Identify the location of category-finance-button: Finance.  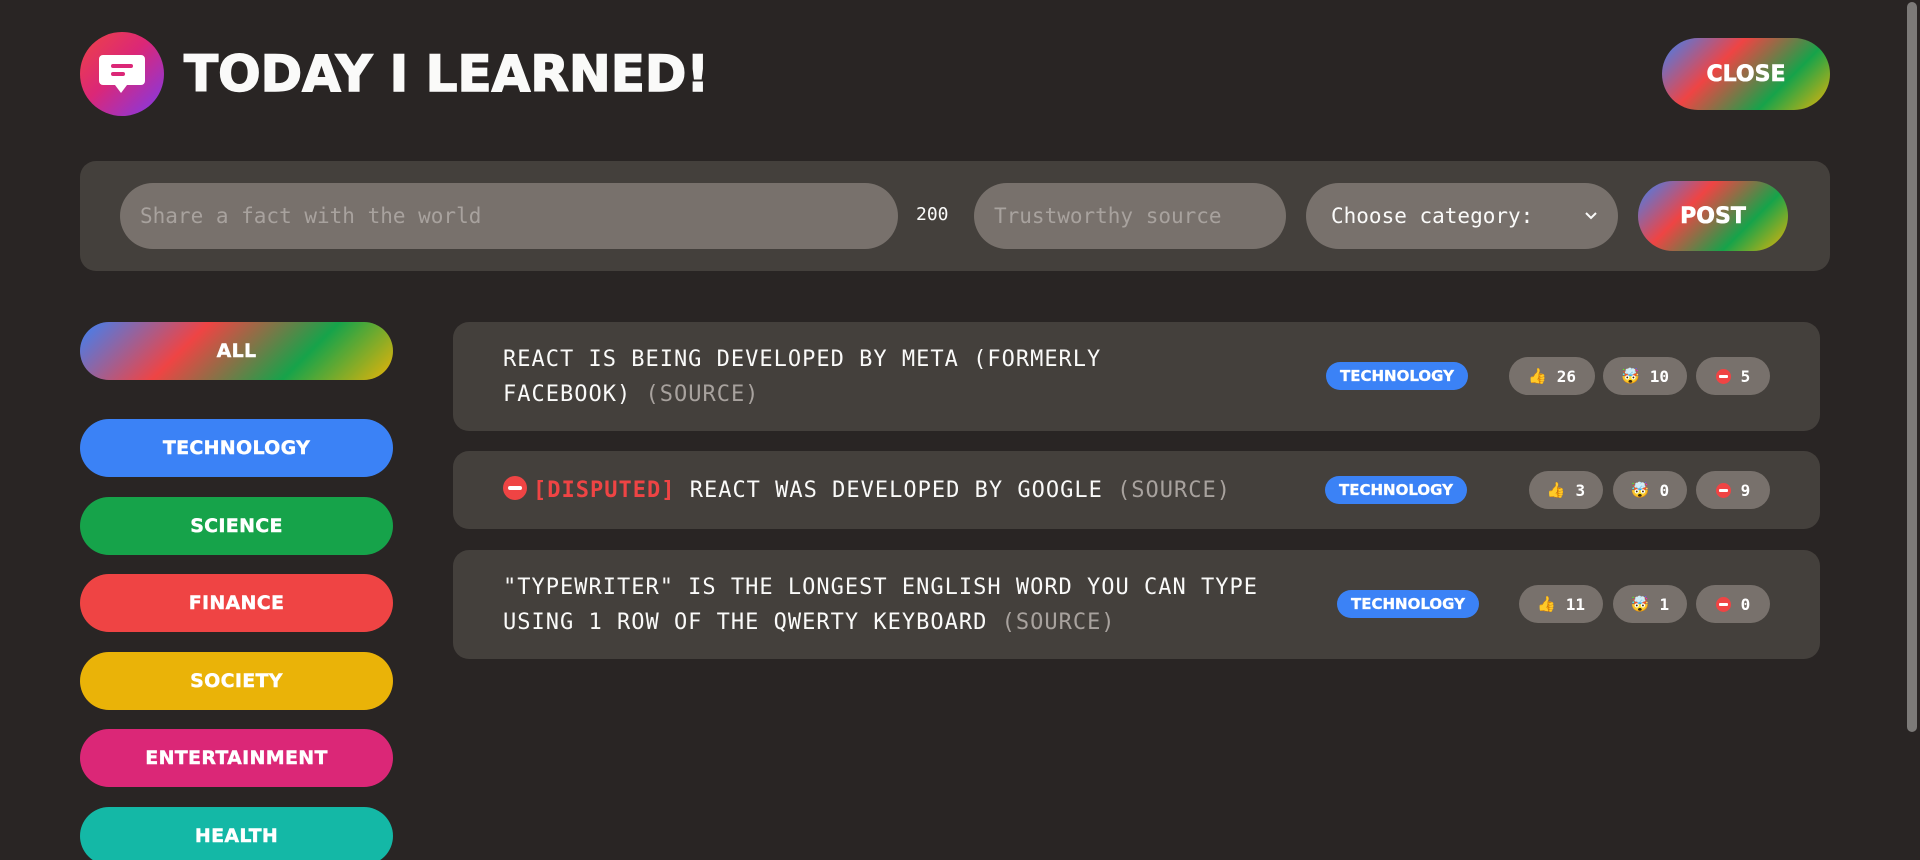
(236, 603).